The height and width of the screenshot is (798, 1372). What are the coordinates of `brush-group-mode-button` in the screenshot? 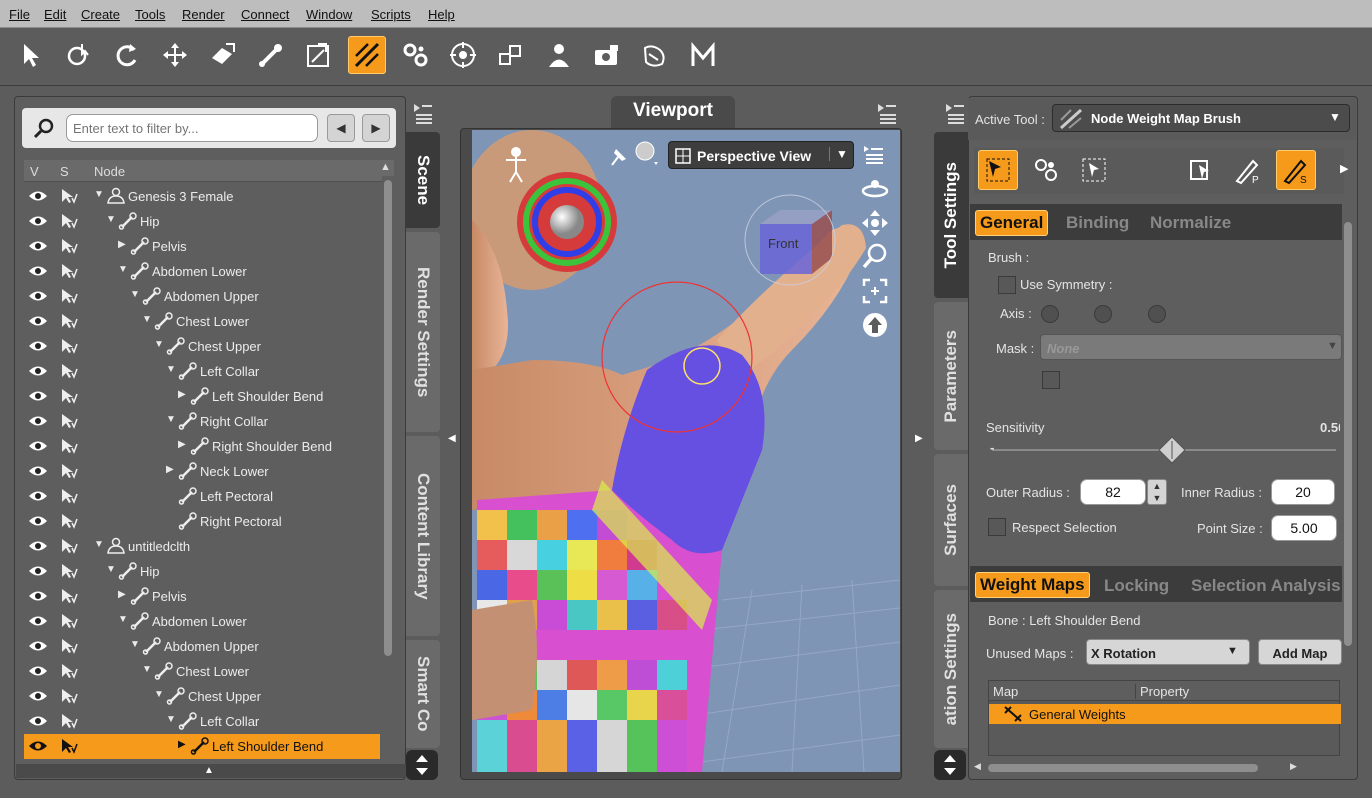 It's located at (1046, 170).